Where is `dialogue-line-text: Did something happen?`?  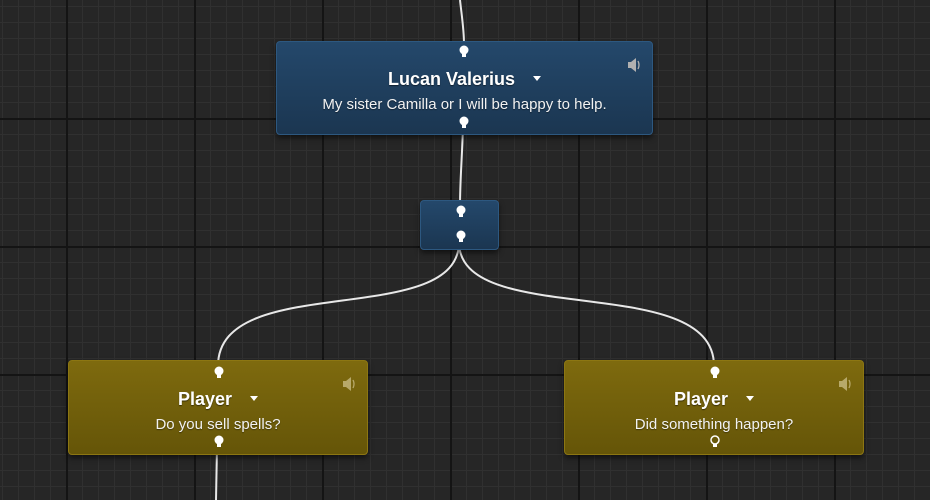 dialogue-line-text: Did something happen? is located at coordinates (714, 424).